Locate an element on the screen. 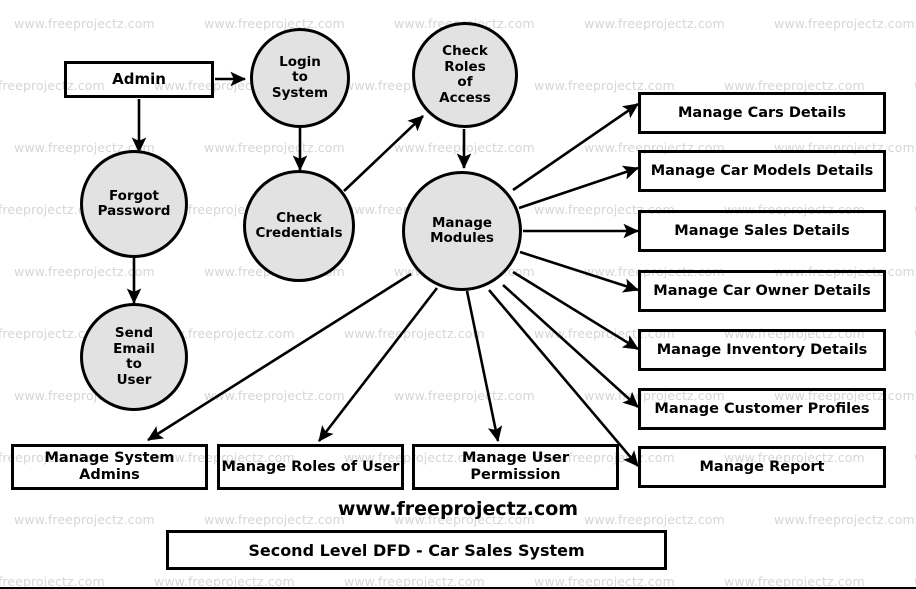 The image size is (916, 589). process-forgot-password: Forgot Password is located at coordinates (134, 204).